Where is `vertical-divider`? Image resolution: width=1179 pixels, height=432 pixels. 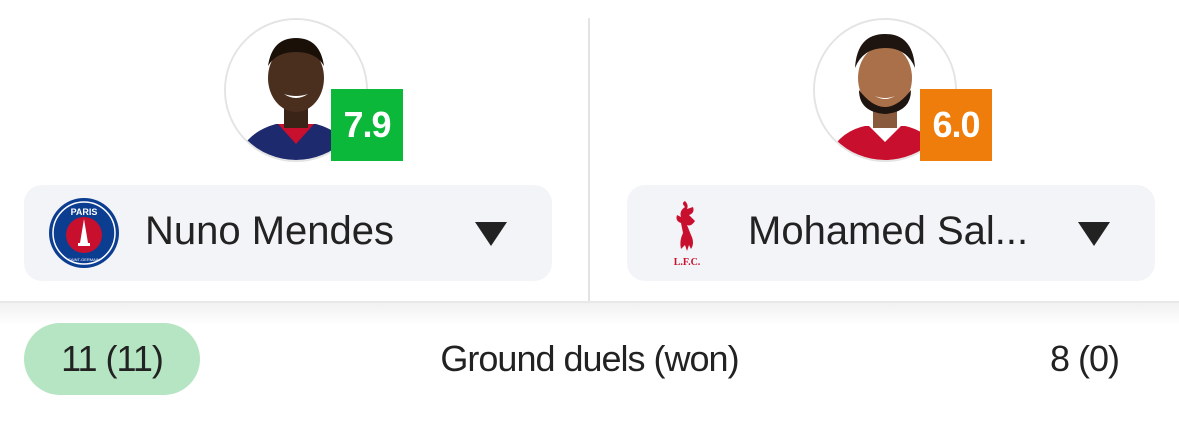
vertical-divider is located at coordinates (589, 160).